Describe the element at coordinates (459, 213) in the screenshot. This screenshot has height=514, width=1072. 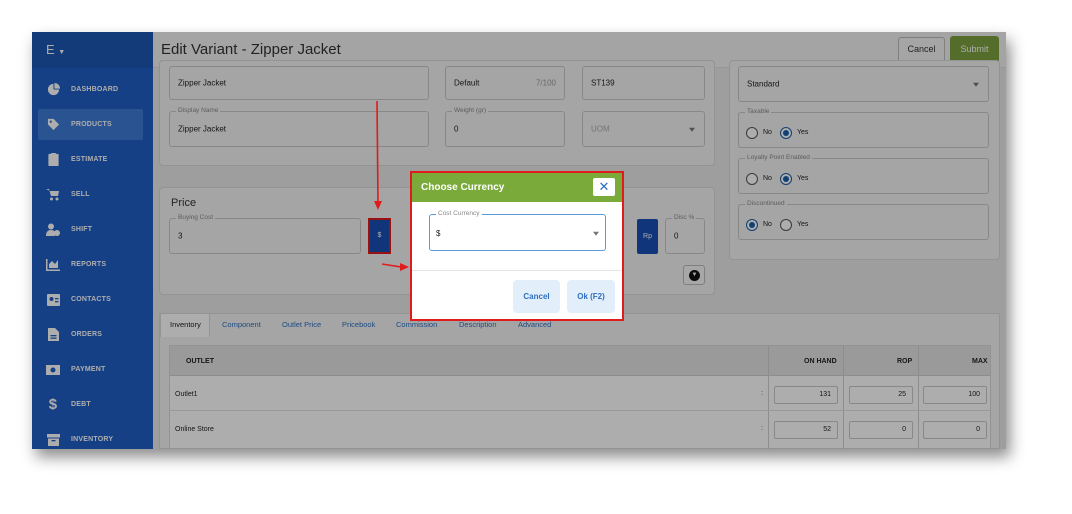
I see `cost-currency-label: Cost Currency` at that location.